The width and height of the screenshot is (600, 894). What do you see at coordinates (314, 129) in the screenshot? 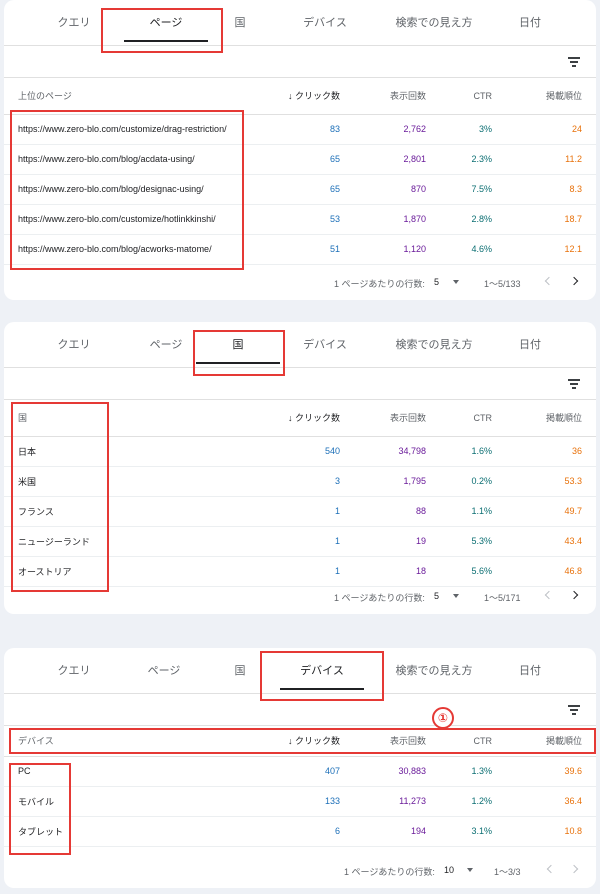
I see `clicks-value: 83` at bounding box center [314, 129].